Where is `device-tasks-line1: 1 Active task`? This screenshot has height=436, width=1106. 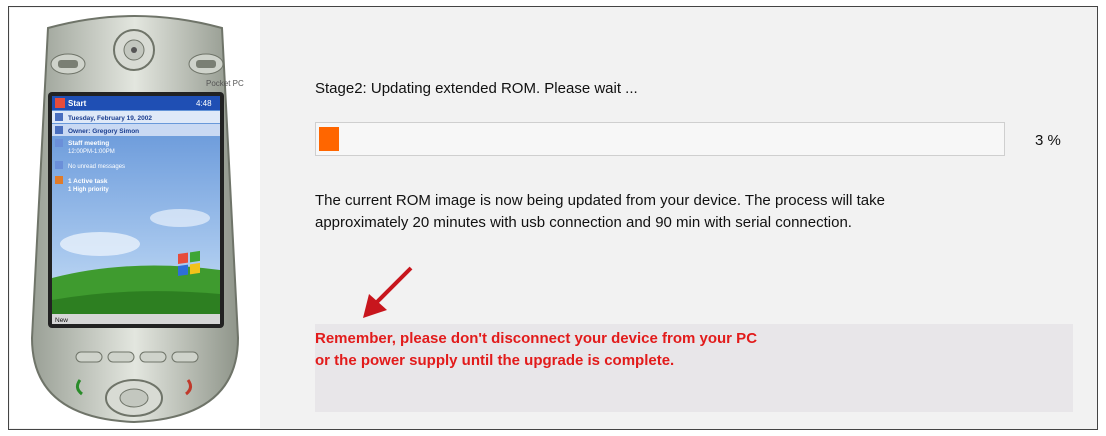 device-tasks-line1: 1 Active task is located at coordinates (88, 181).